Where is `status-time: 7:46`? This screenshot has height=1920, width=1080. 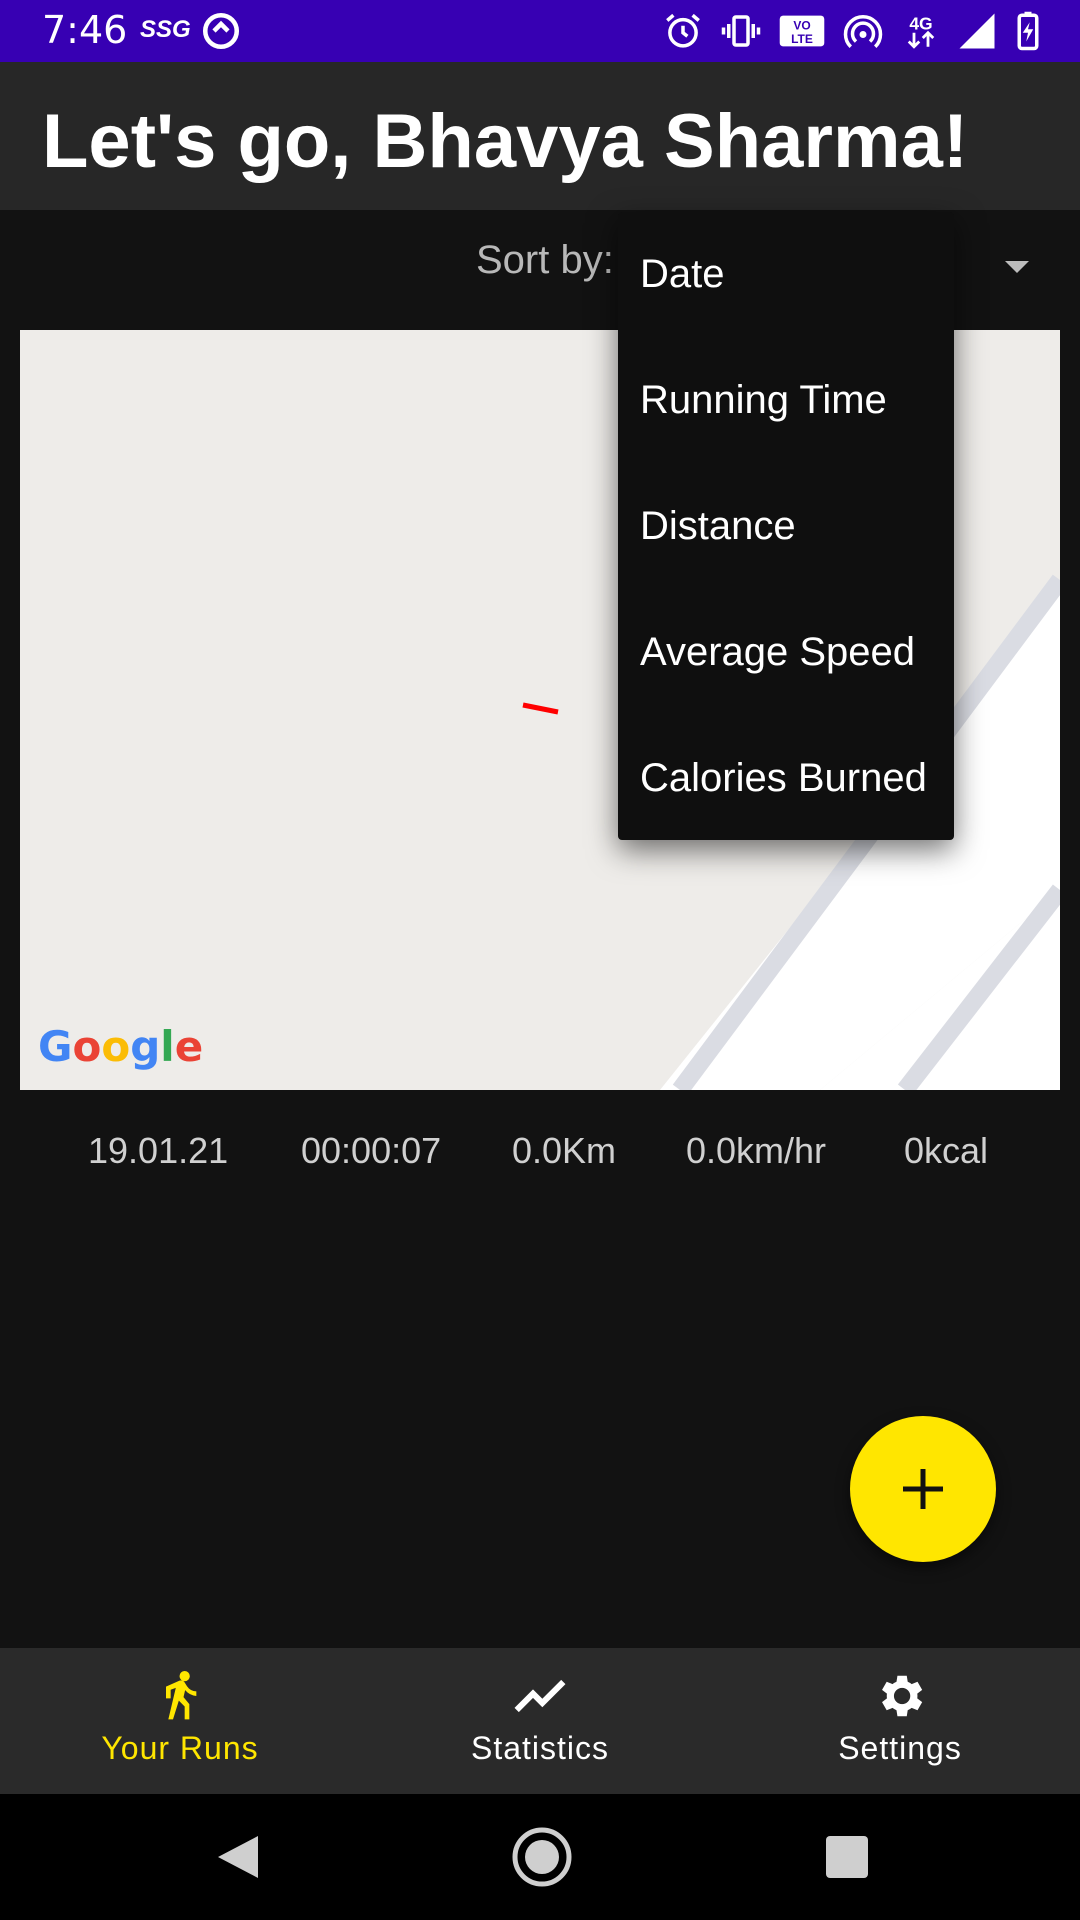 status-time: 7:46 is located at coordinates (85, 30).